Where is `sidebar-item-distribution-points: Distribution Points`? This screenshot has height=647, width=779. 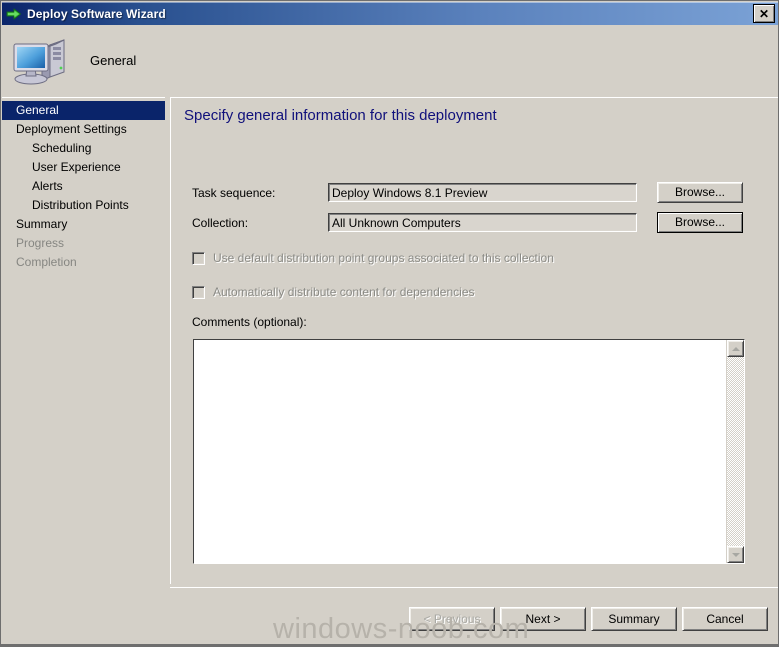 sidebar-item-distribution-points: Distribution Points is located at coordinates (83, 205).